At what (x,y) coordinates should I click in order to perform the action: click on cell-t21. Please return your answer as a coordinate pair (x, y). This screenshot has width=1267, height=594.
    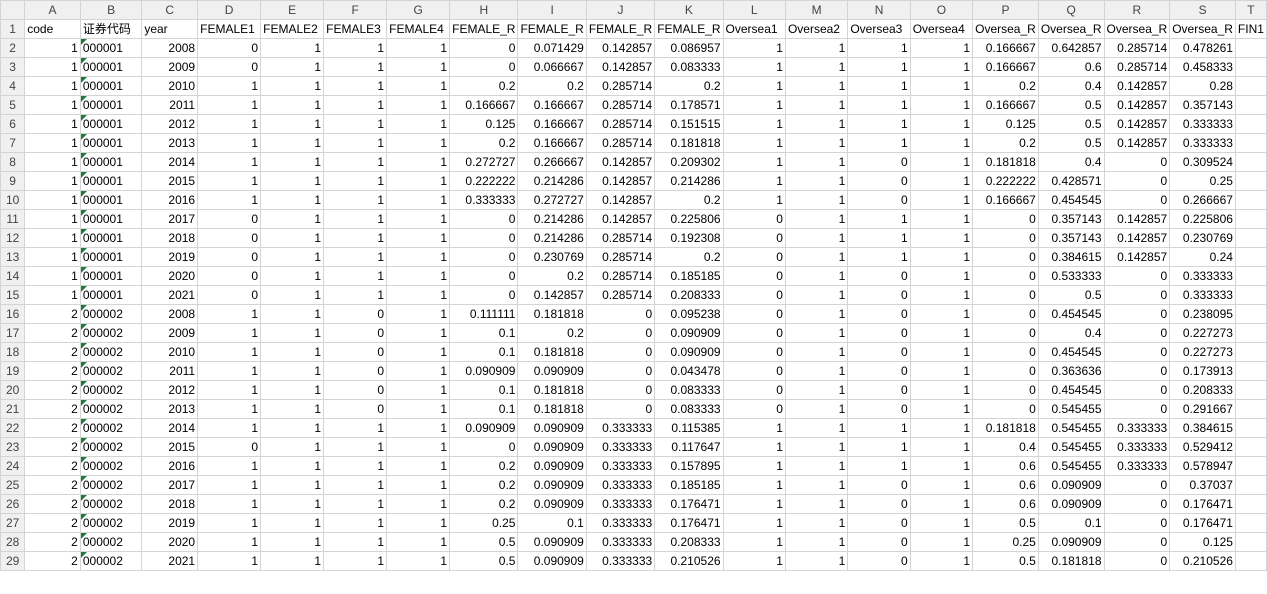
    Looking at the image, I should click on (1250, 409).